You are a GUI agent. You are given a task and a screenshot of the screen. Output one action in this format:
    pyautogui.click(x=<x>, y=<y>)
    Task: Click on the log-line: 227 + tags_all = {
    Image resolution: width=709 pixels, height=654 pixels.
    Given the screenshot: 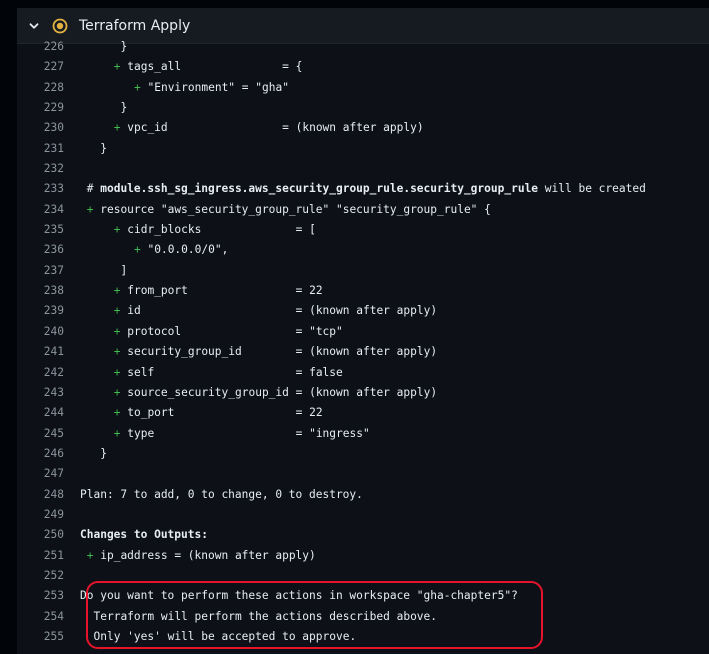 What is the action you would take?
    pyautogui.click(x=363, y=67)
    